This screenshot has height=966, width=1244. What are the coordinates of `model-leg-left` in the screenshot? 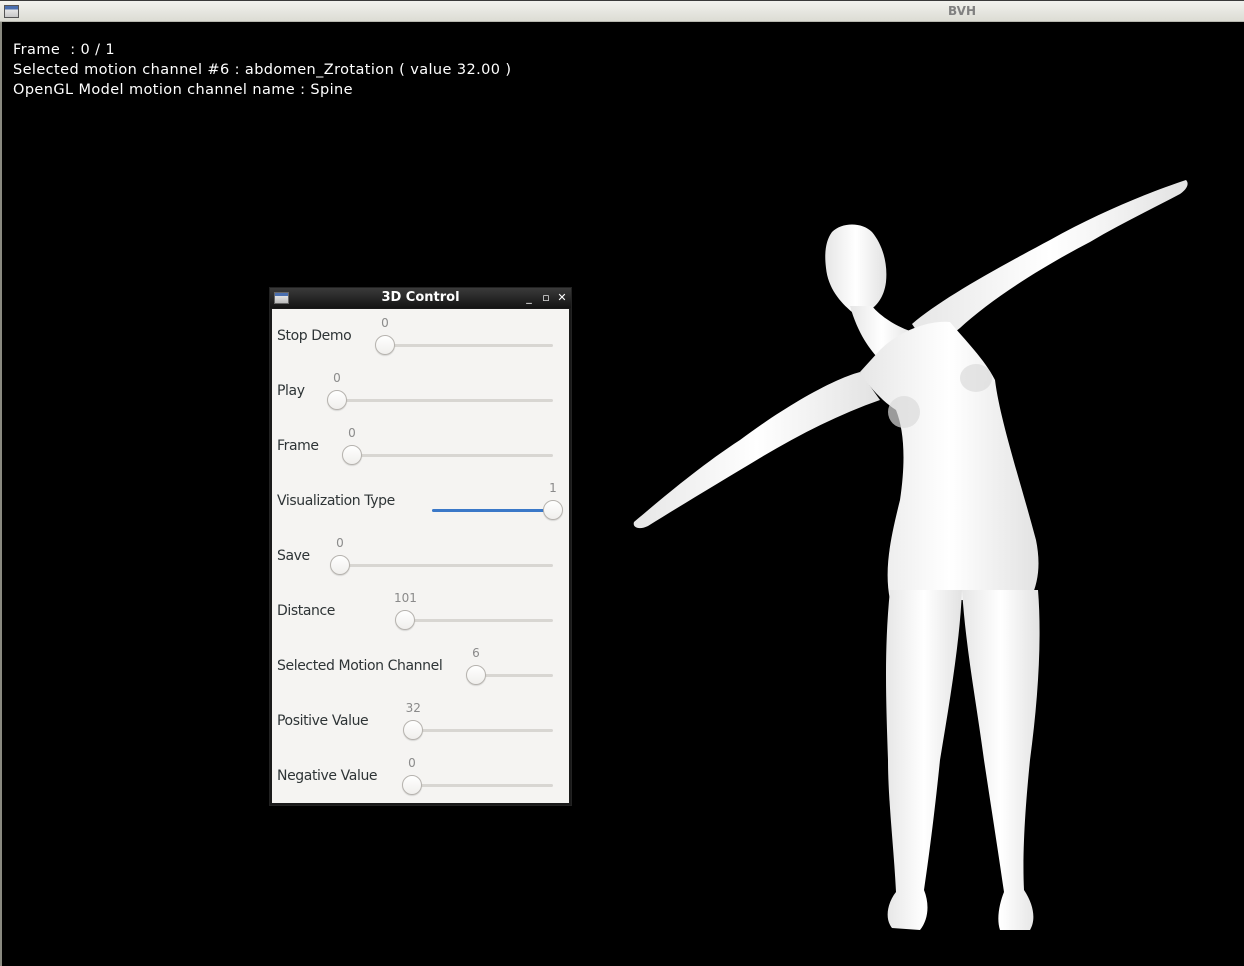 It's located at (924, 760).